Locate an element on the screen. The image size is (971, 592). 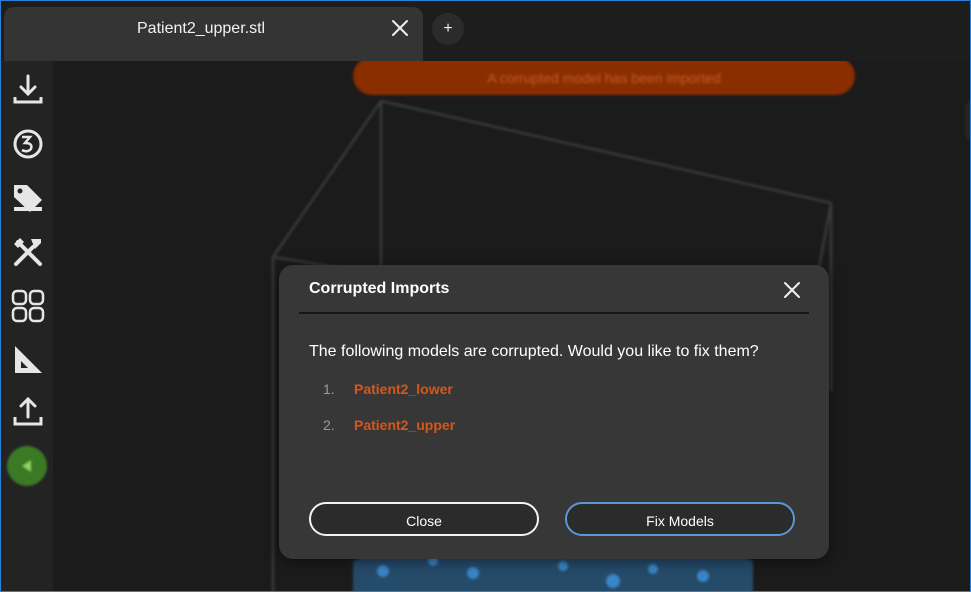
list-item: 1. Patient2_lower is located at coordinates (459, 397).